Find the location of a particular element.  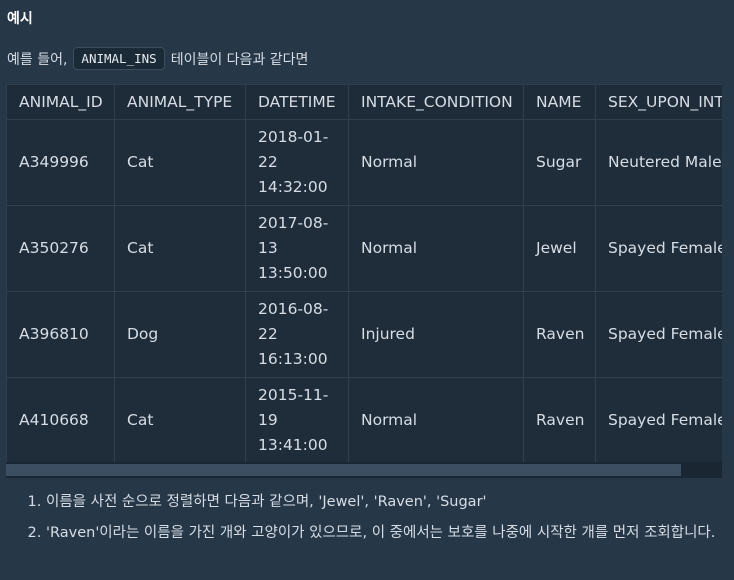

column-header: DATETIME is located at coordinates (297, 102).